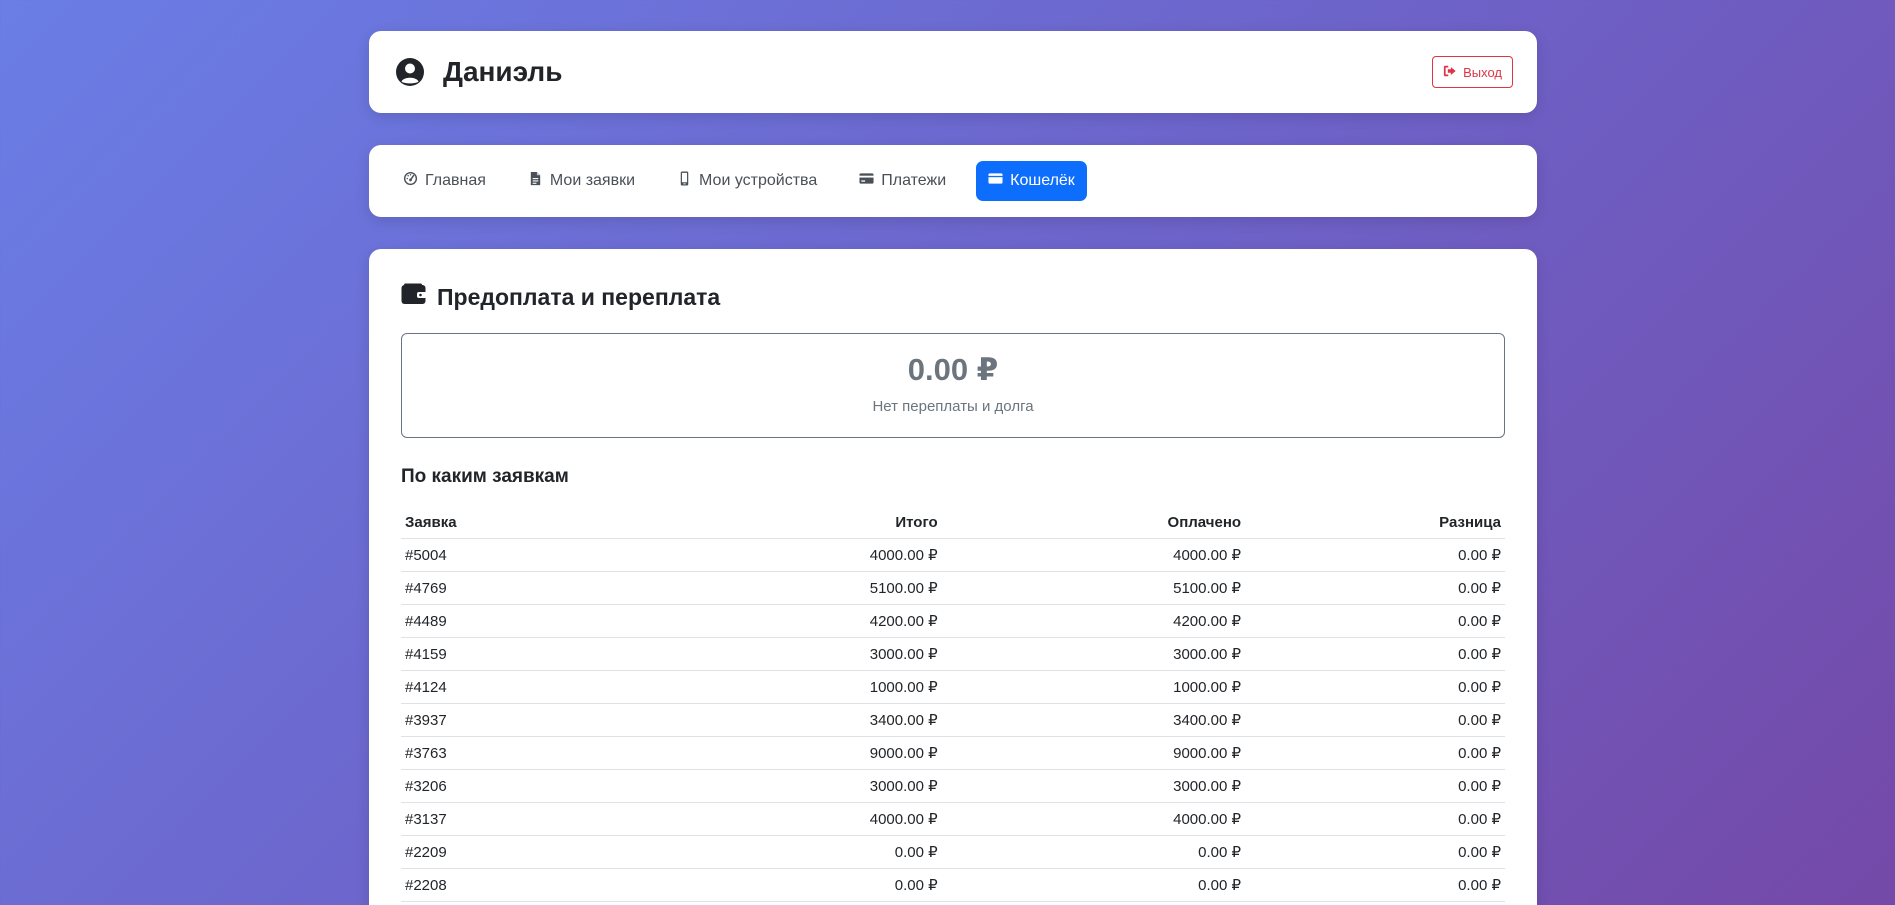 Image resolution: width=1895 pixels, height=905 pixels. What do you see at coordinates (530, 819) in the screenshot?
I see `cell-order: #3137` at bounding box center [530, 819].